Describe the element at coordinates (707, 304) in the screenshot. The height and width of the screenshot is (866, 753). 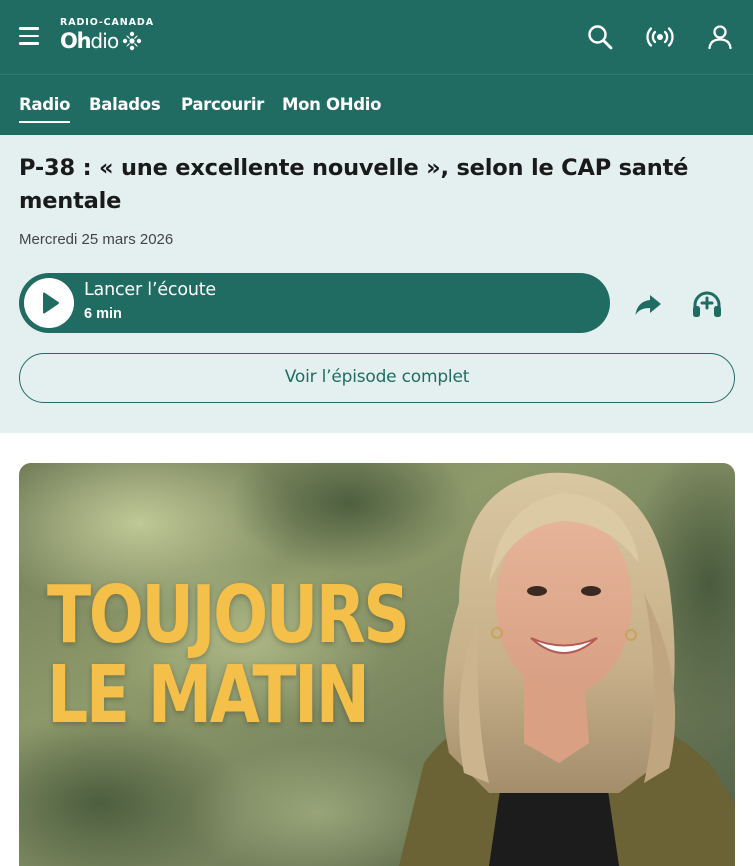
I see `add-podcast-icon` at that location.